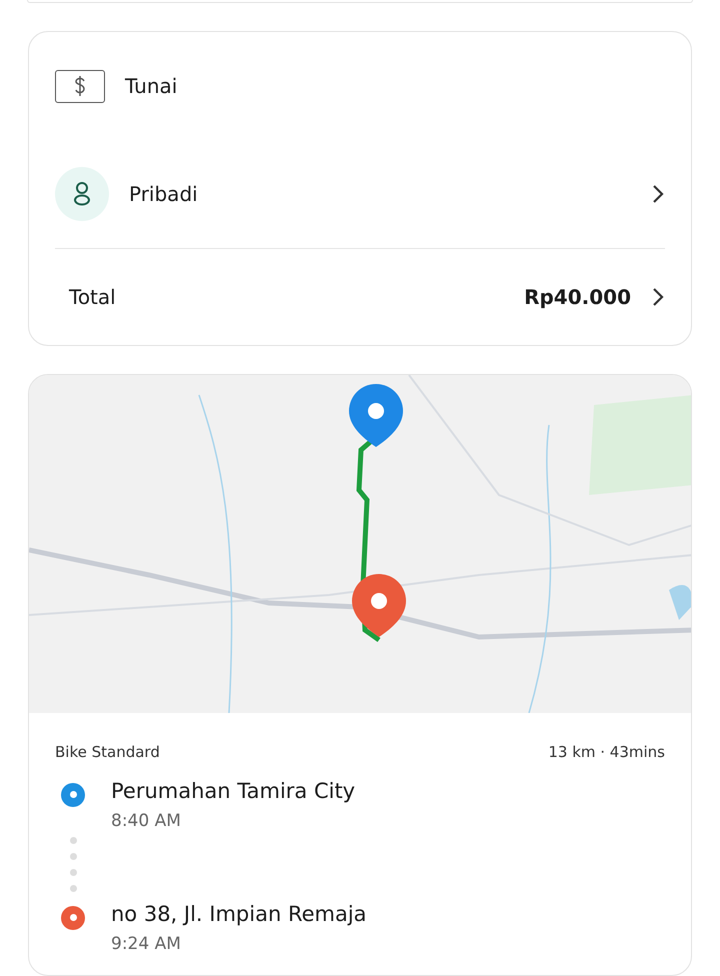 This screenshot has width=720, height=976. Describe the element at coordinates (239, 914) in the screenshot. I see `stop-name: no 38, Jl. Impian Remaja` at that location.